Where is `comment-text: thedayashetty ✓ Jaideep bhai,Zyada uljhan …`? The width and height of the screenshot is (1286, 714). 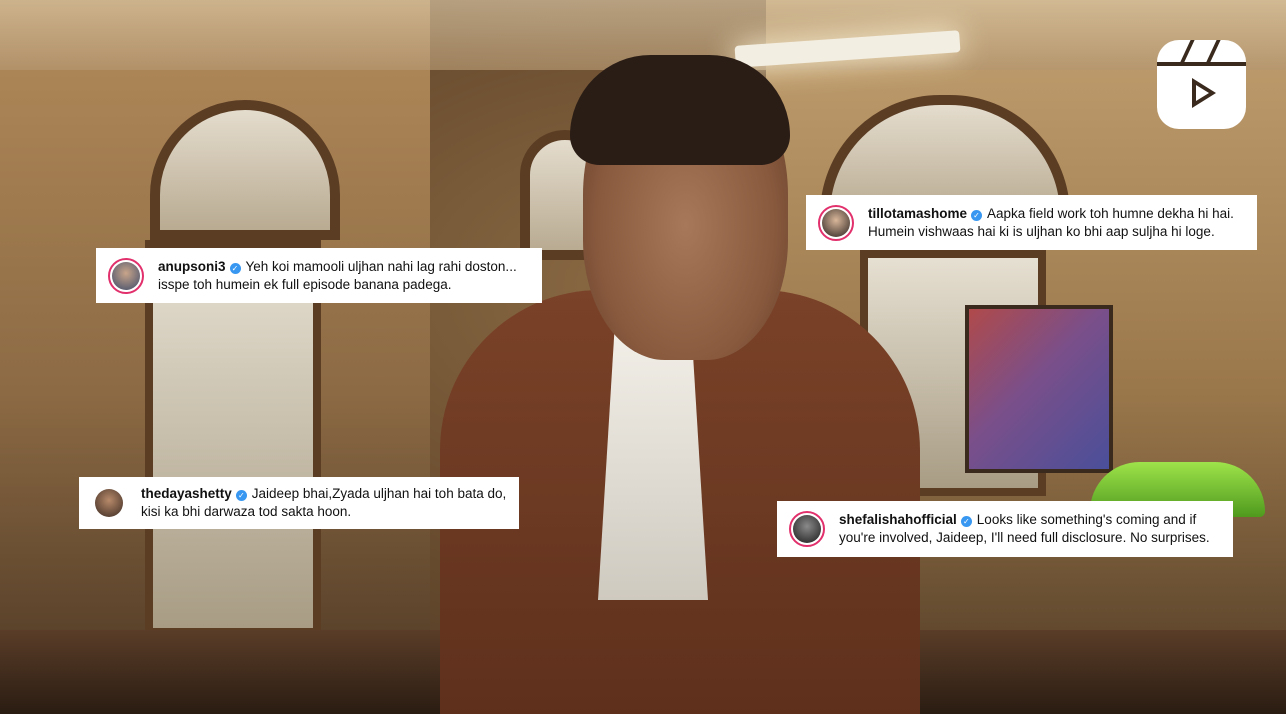
comment-text: thedayashetty ✓ Jaideep bhai,Zyada uljhan … is located at coordinates (323, 503).